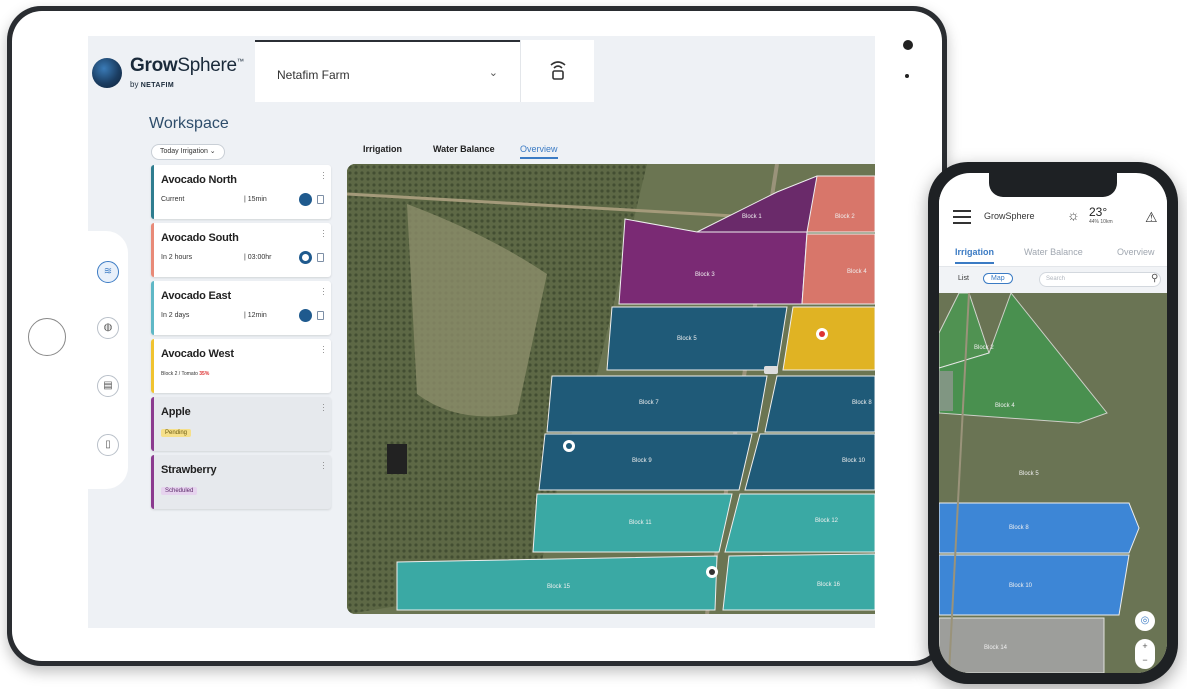 The height and width of the screenshot is (689, 1187). I want to click on tablet-camera, so click(908, 45).